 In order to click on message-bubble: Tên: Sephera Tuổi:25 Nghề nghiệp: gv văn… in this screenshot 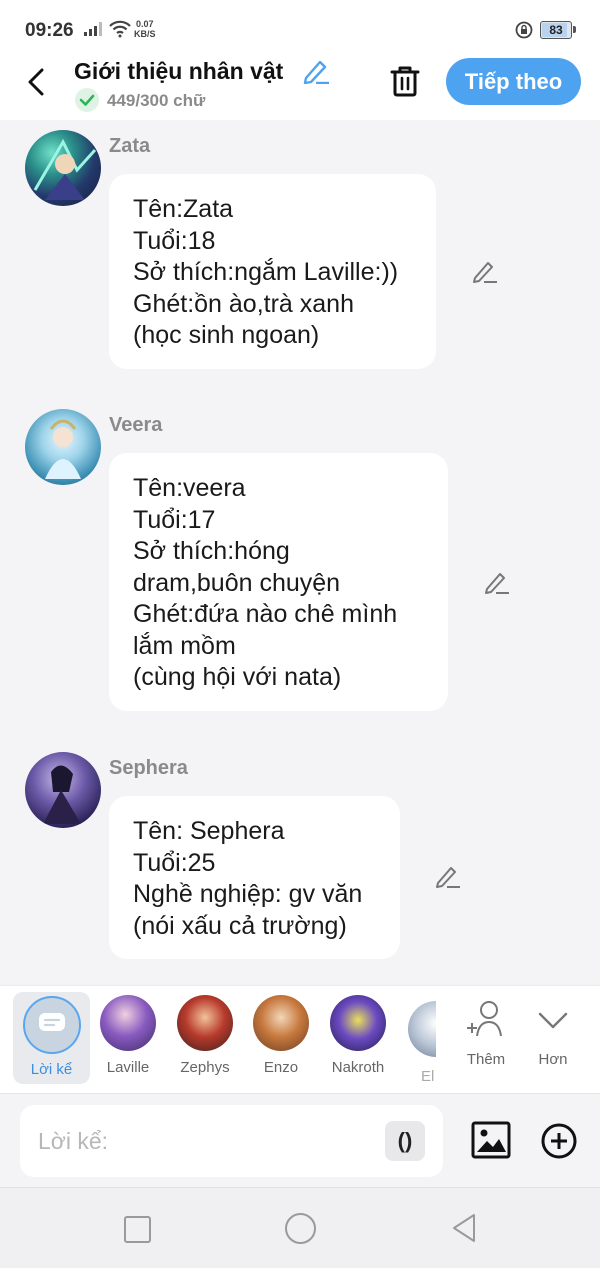, I will do `click(254, 877)`.